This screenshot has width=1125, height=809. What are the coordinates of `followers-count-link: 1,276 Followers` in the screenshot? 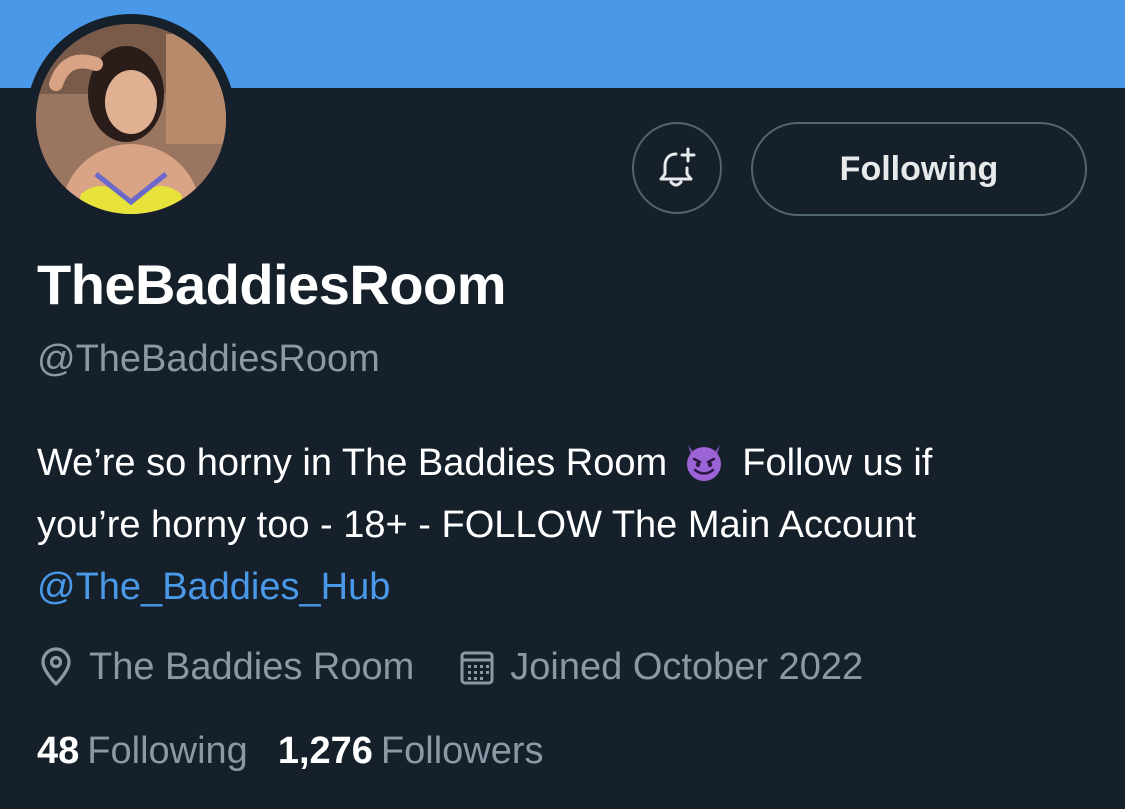 It's located at (411, 751).